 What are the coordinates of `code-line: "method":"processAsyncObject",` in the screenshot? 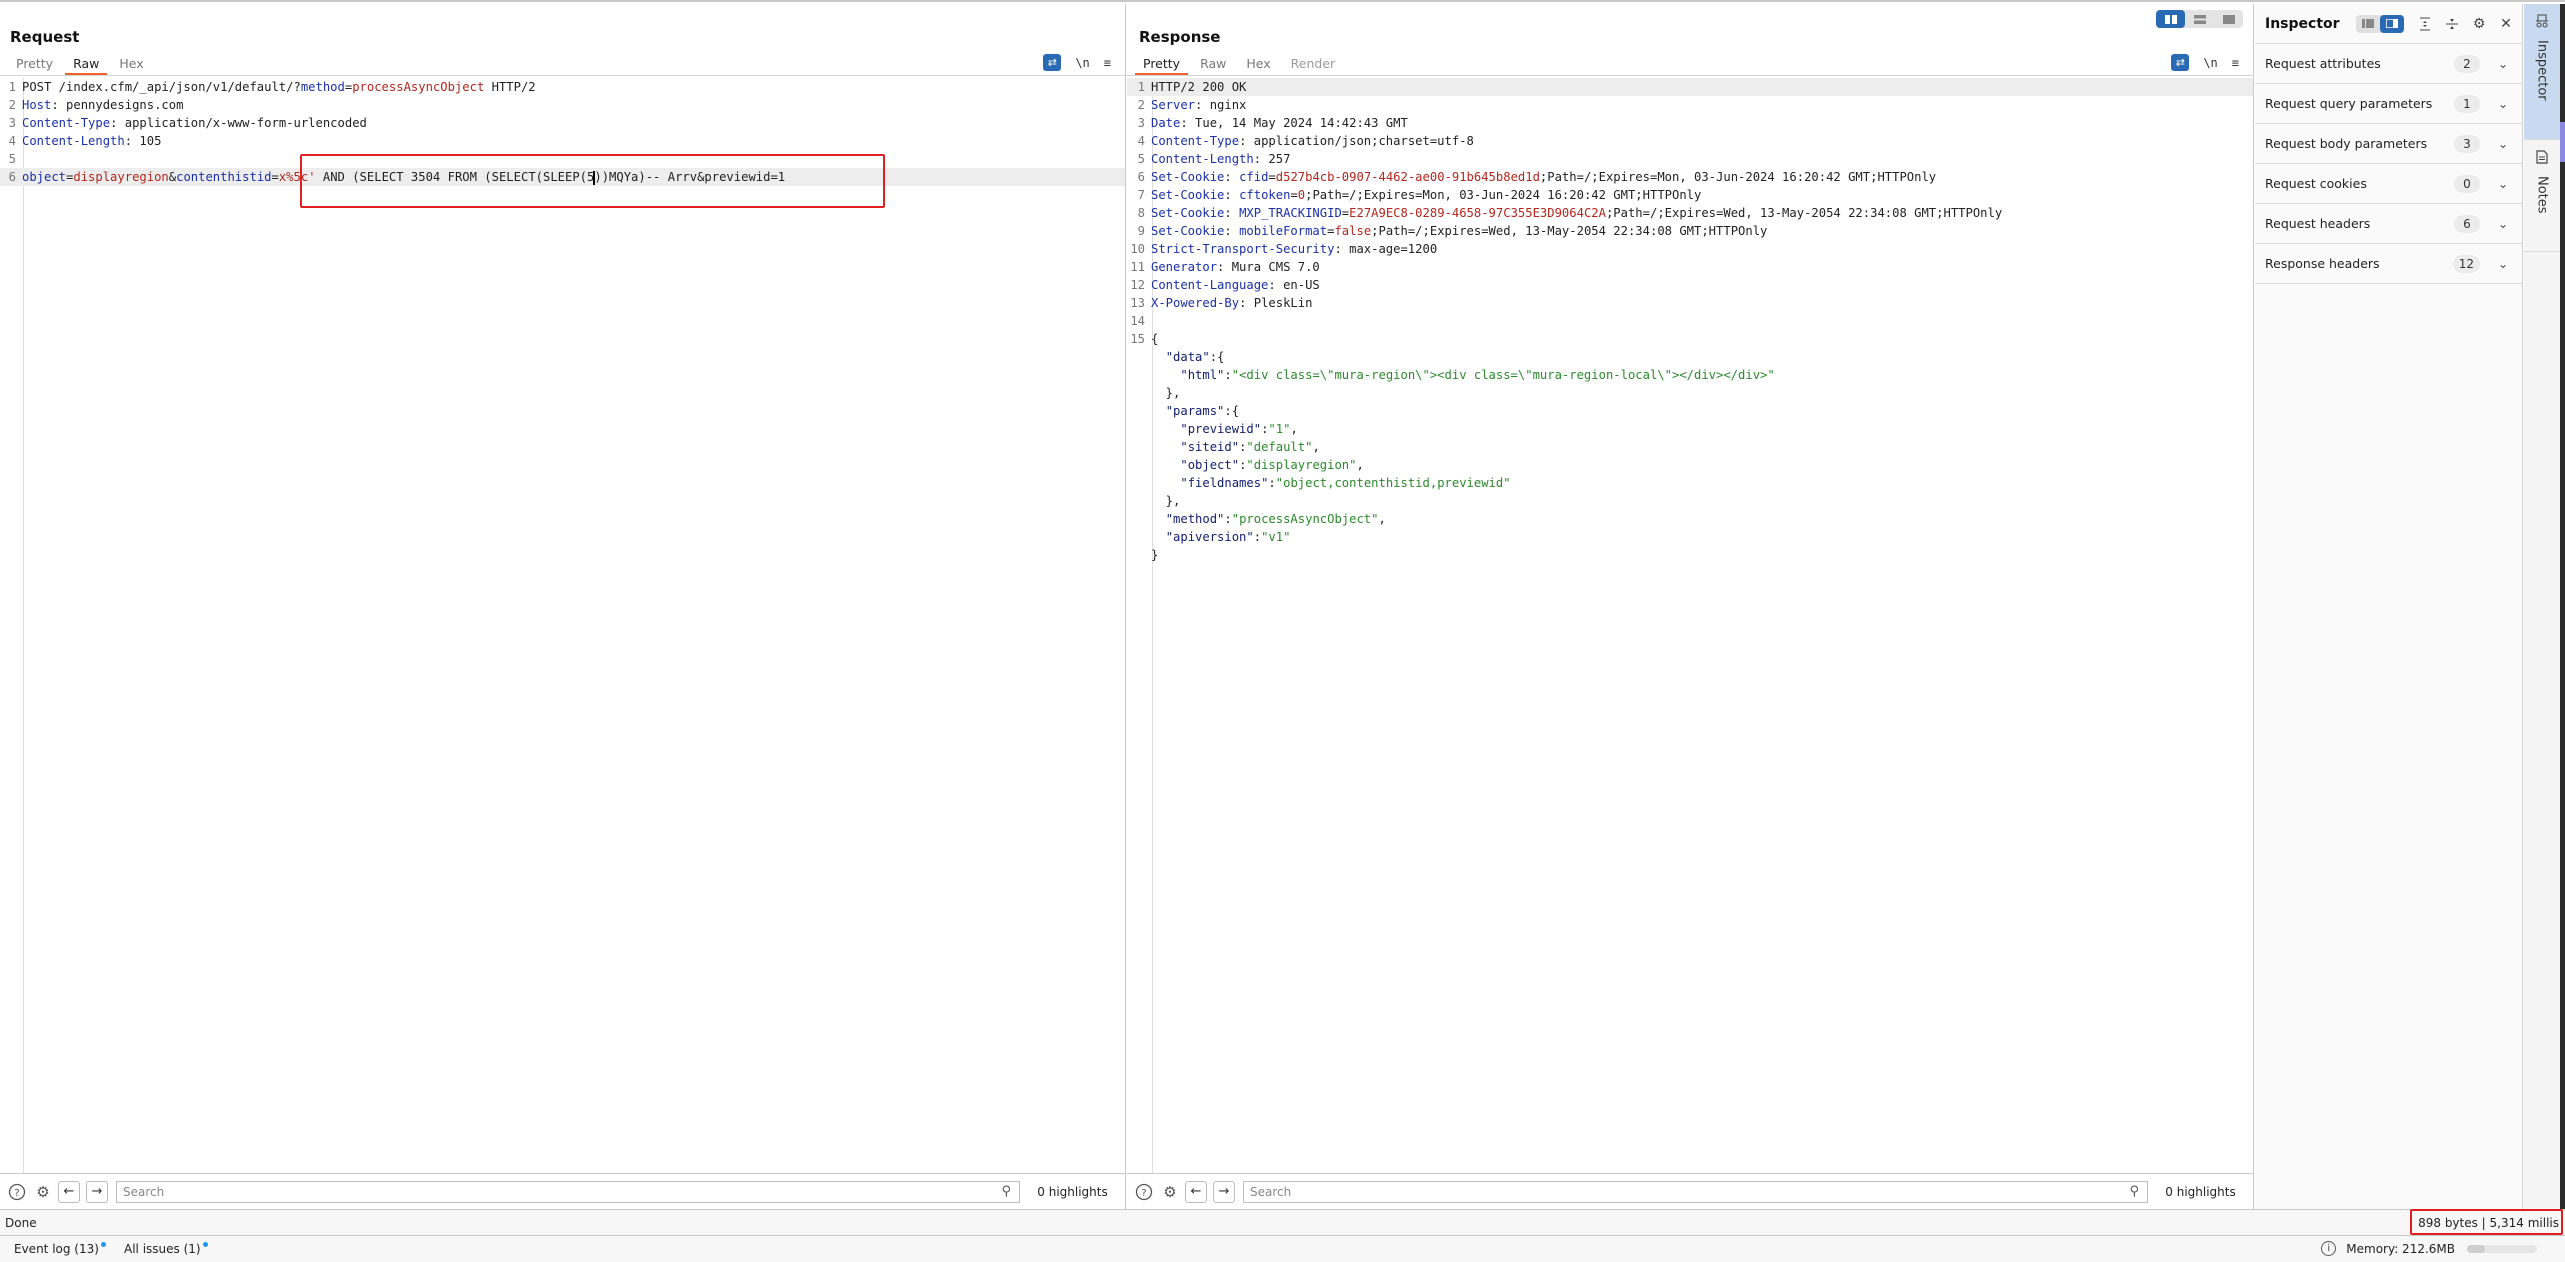 It's located at (1690, 519).